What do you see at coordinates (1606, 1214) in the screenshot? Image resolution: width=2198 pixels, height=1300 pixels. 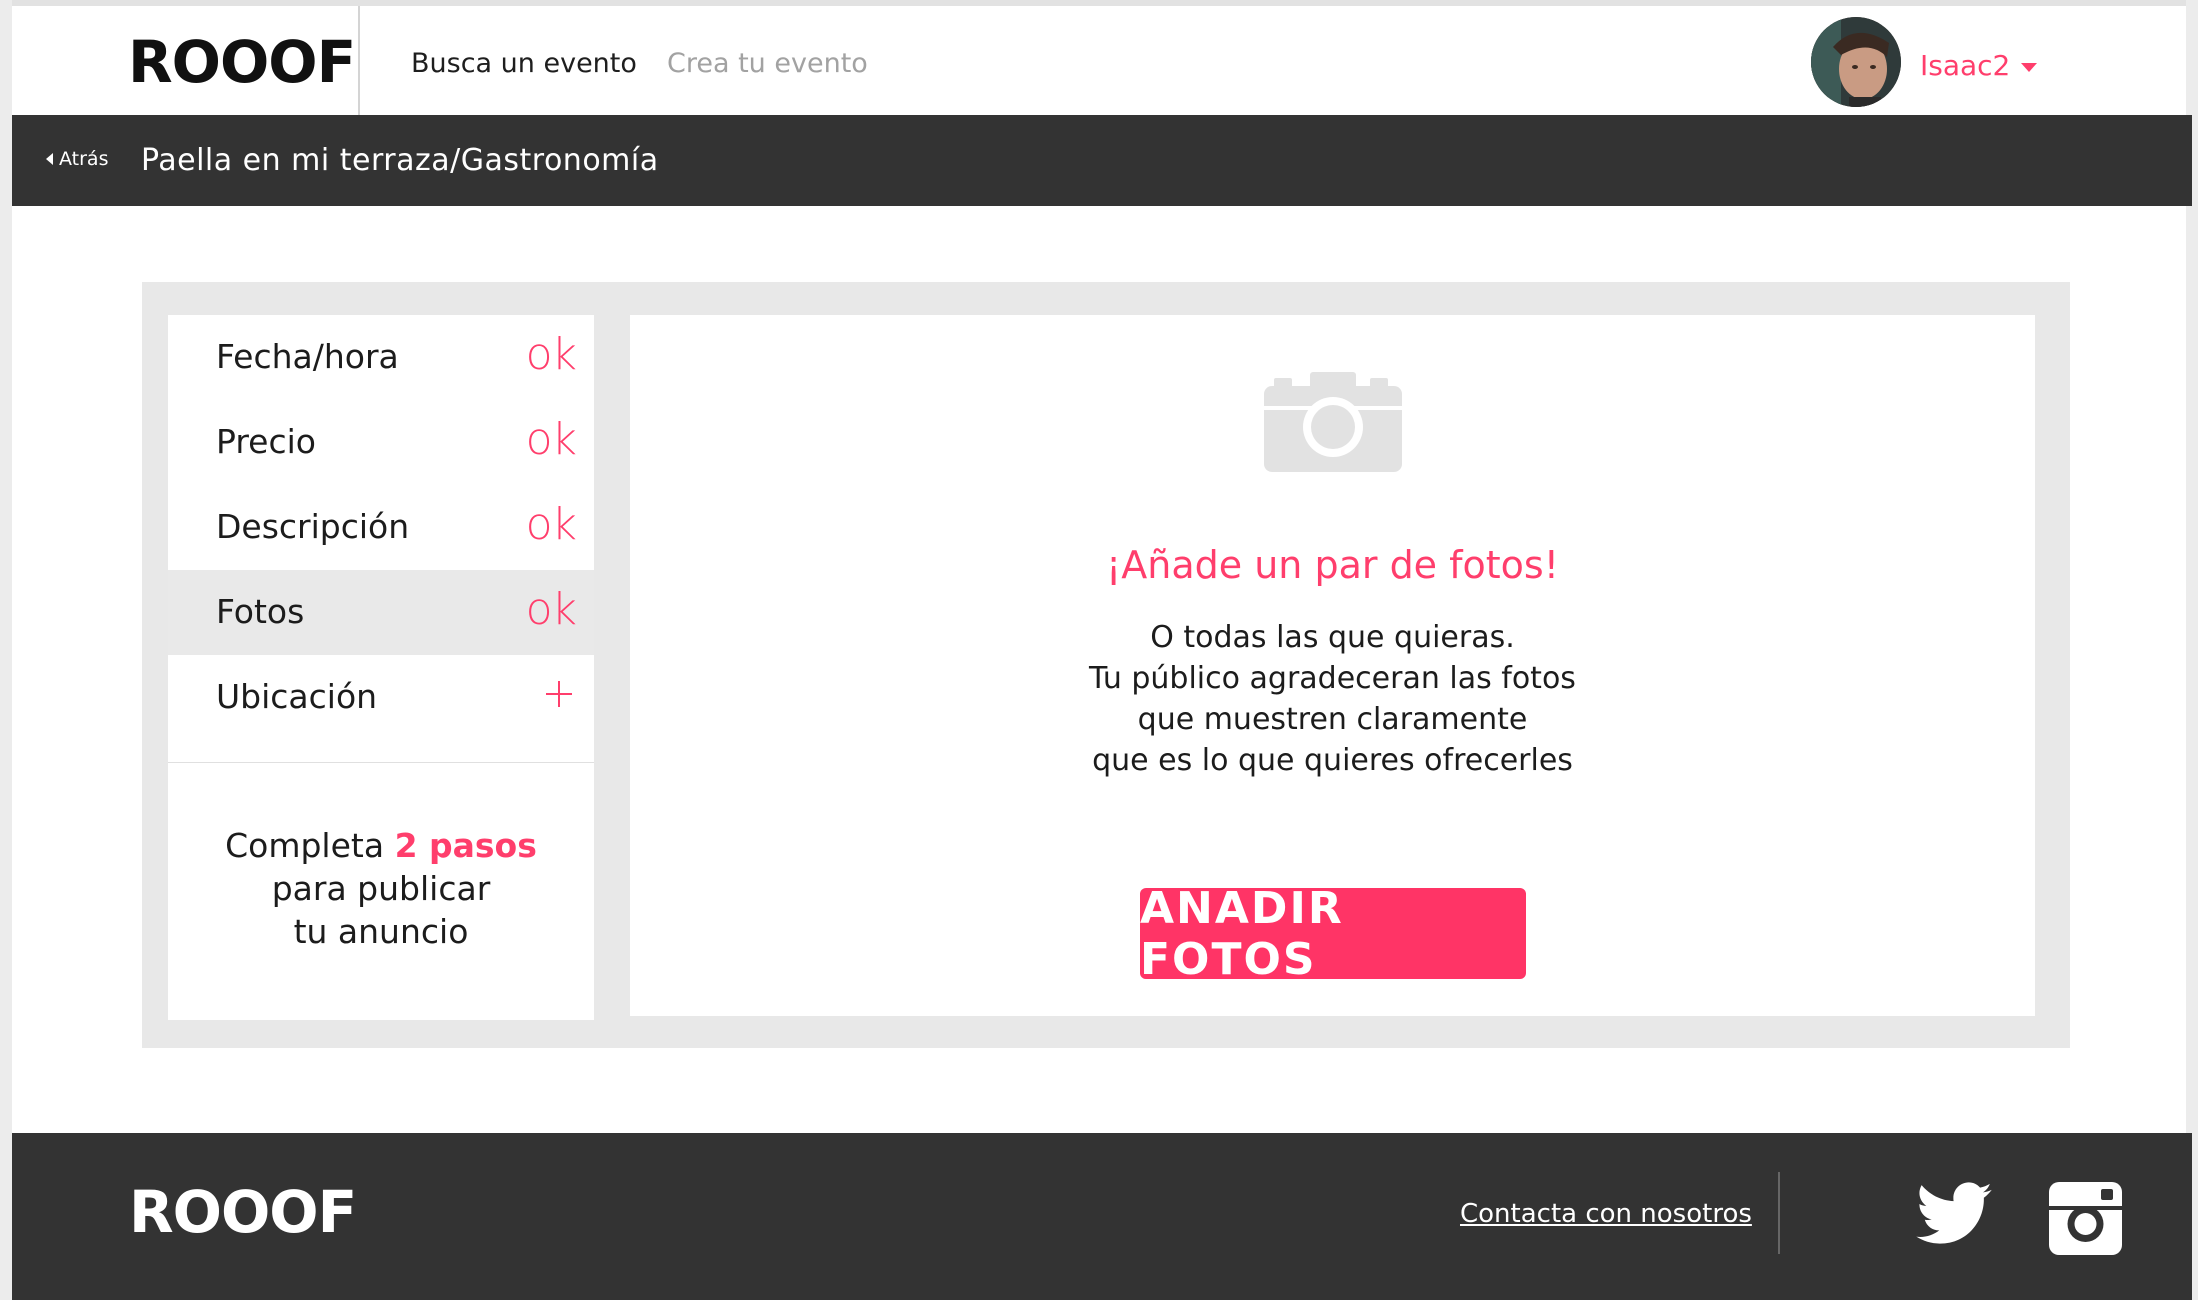 I see `contact-link: Contacta con nosotros` at bounding box center [1606, 1214].